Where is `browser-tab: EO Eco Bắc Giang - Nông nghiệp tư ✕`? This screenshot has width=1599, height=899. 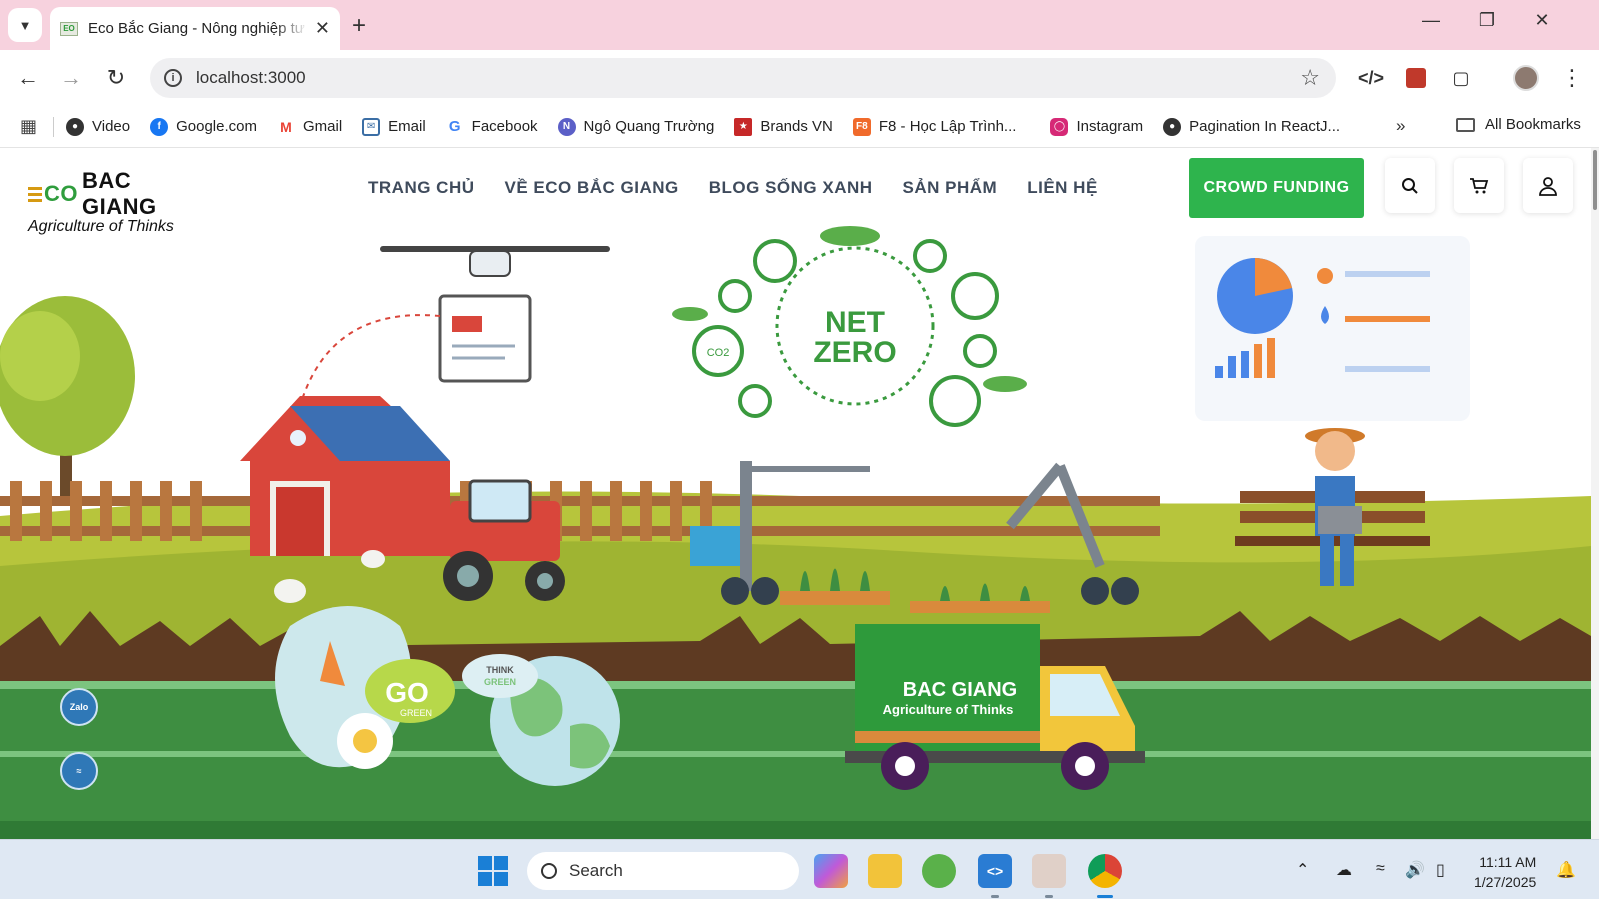 browser-tab: EO Eco Bắc Giang - Nông nghiệp tư ✕ is located at coordinates (195, 28).